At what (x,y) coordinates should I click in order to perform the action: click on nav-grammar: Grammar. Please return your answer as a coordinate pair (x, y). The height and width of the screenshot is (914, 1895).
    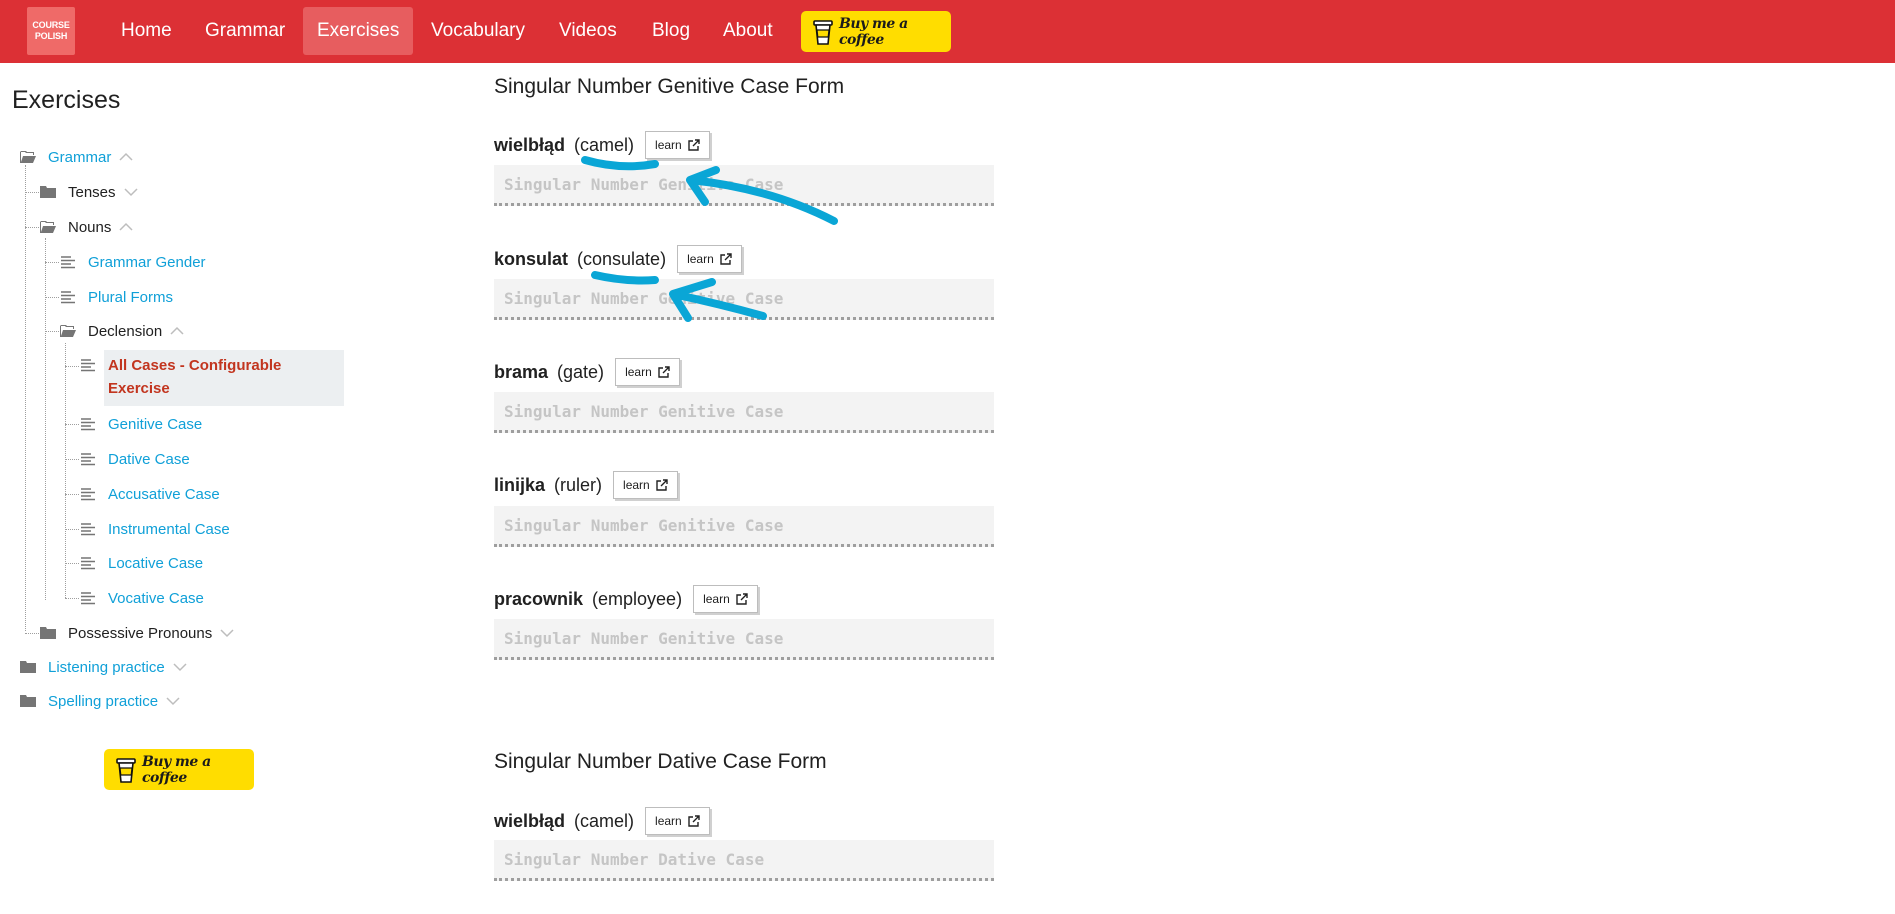
    Looking at the image, I should click on (245, 31).